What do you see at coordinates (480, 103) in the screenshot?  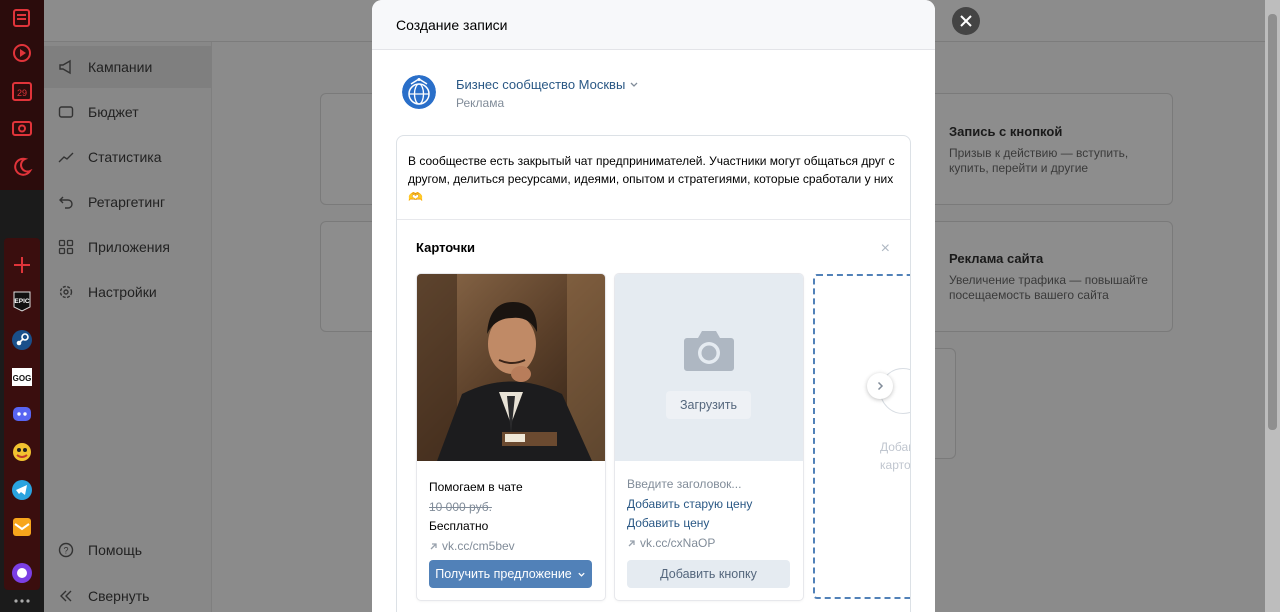 I see `post-type-label: Реклама` at bounding box center [480, 103].